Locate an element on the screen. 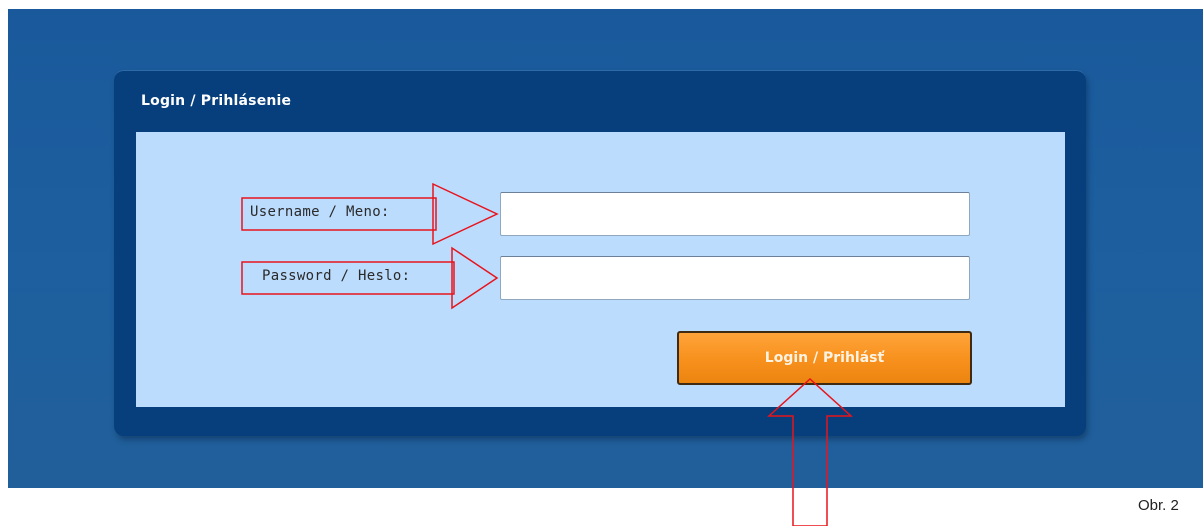 Image resolution: width=1203 pixels, height=526 pixels. username-input is located at coordinates (735, 214).